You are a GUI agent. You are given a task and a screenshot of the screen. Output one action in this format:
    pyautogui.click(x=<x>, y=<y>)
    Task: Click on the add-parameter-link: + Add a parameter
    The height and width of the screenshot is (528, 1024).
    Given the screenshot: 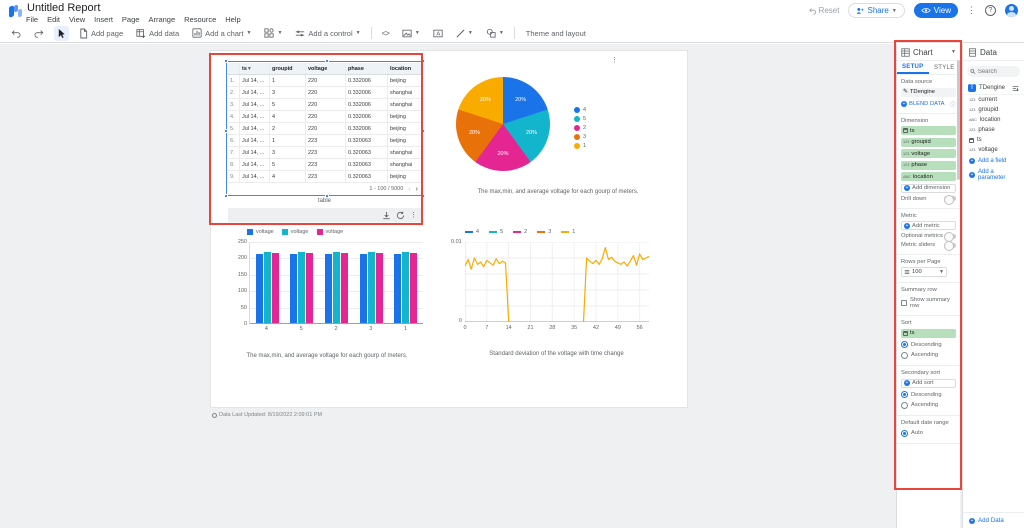 What is the action you would take?
    pyautogui.click(x=993, y=174)
    